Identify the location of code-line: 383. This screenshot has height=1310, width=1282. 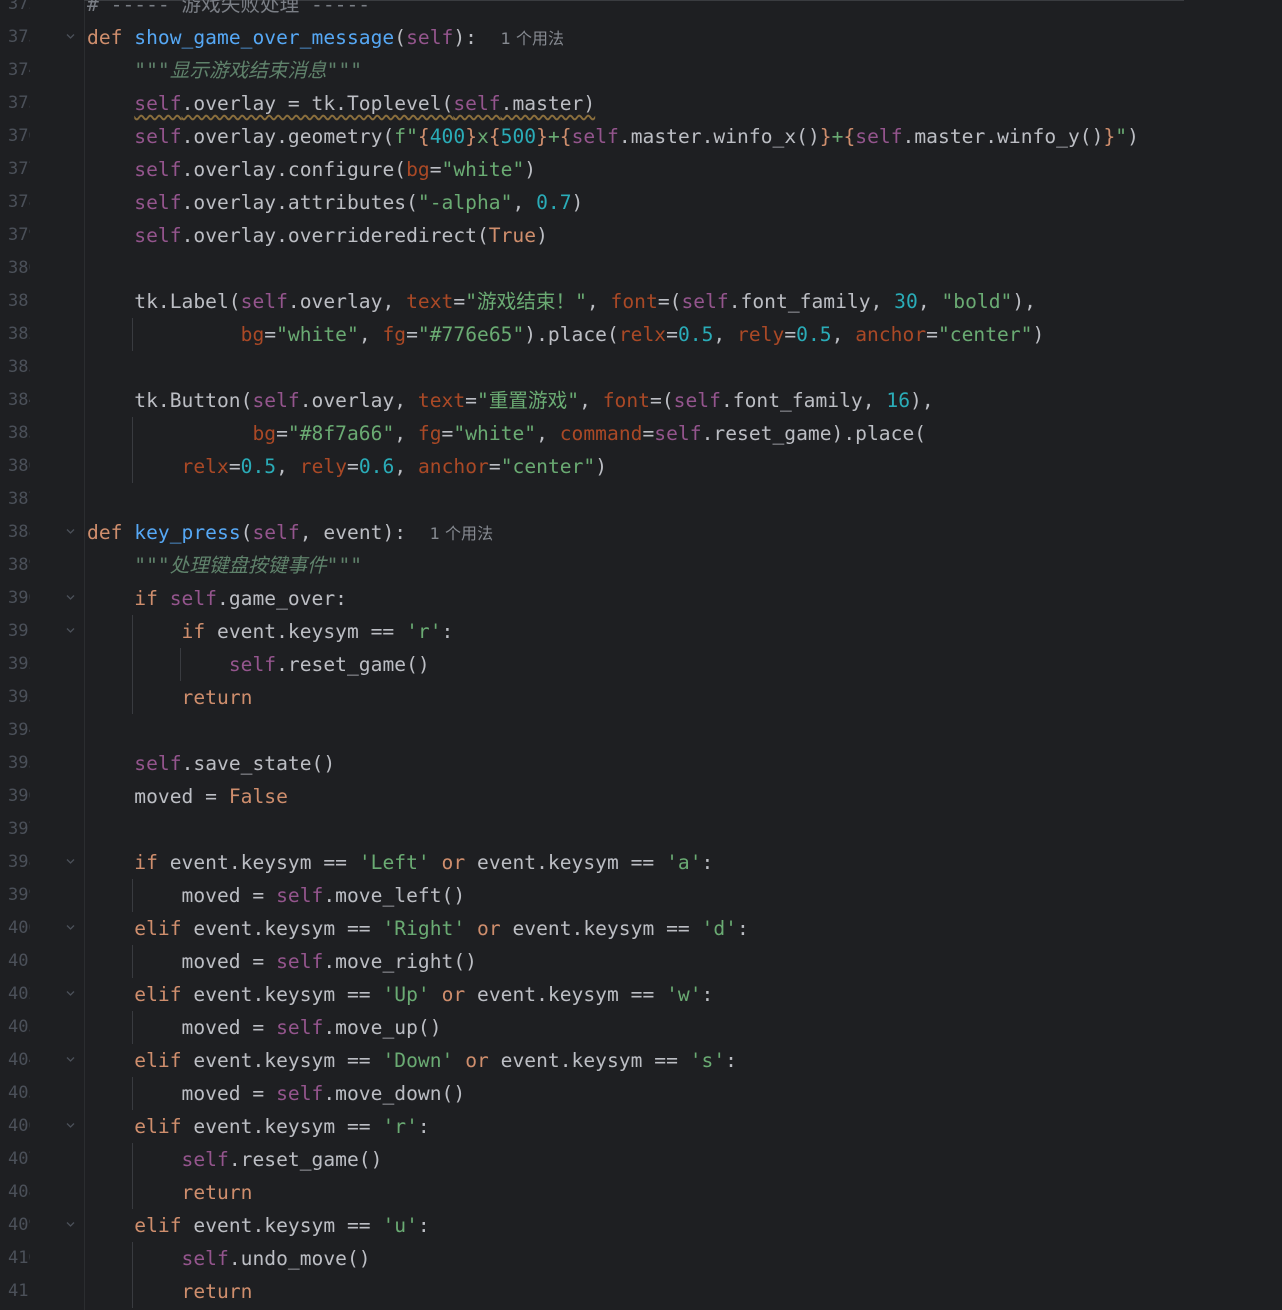
(641, 367).